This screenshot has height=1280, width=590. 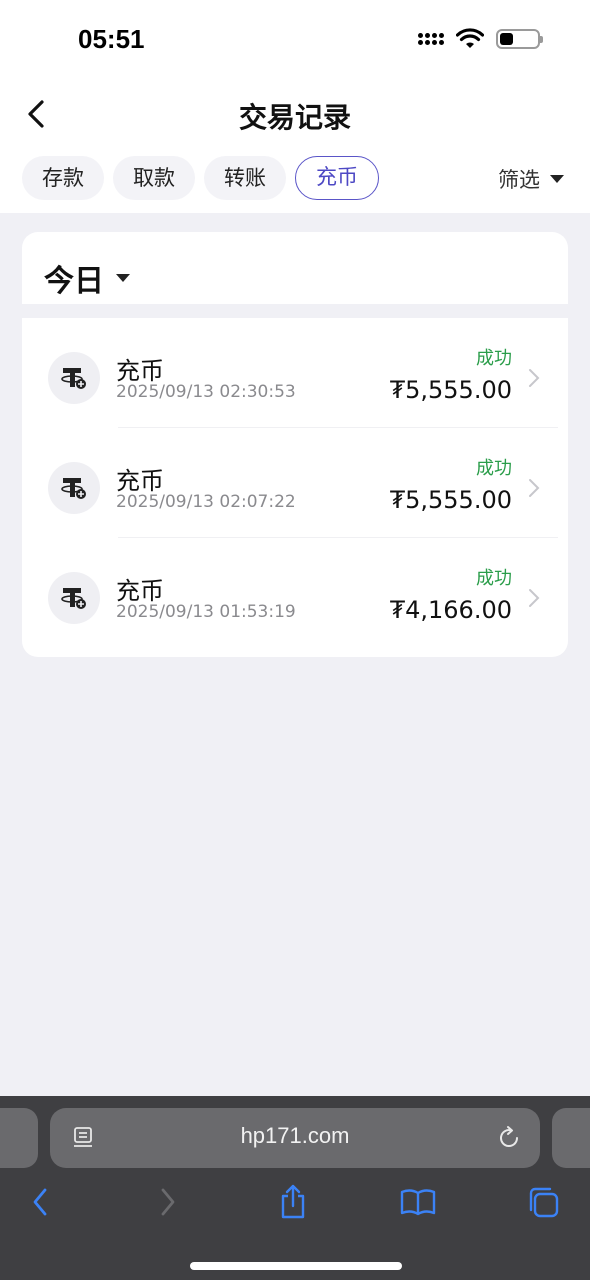 I want to click on tab-bar: 存款 取款 转账 充币 筛选, so click(x=295, y=181).